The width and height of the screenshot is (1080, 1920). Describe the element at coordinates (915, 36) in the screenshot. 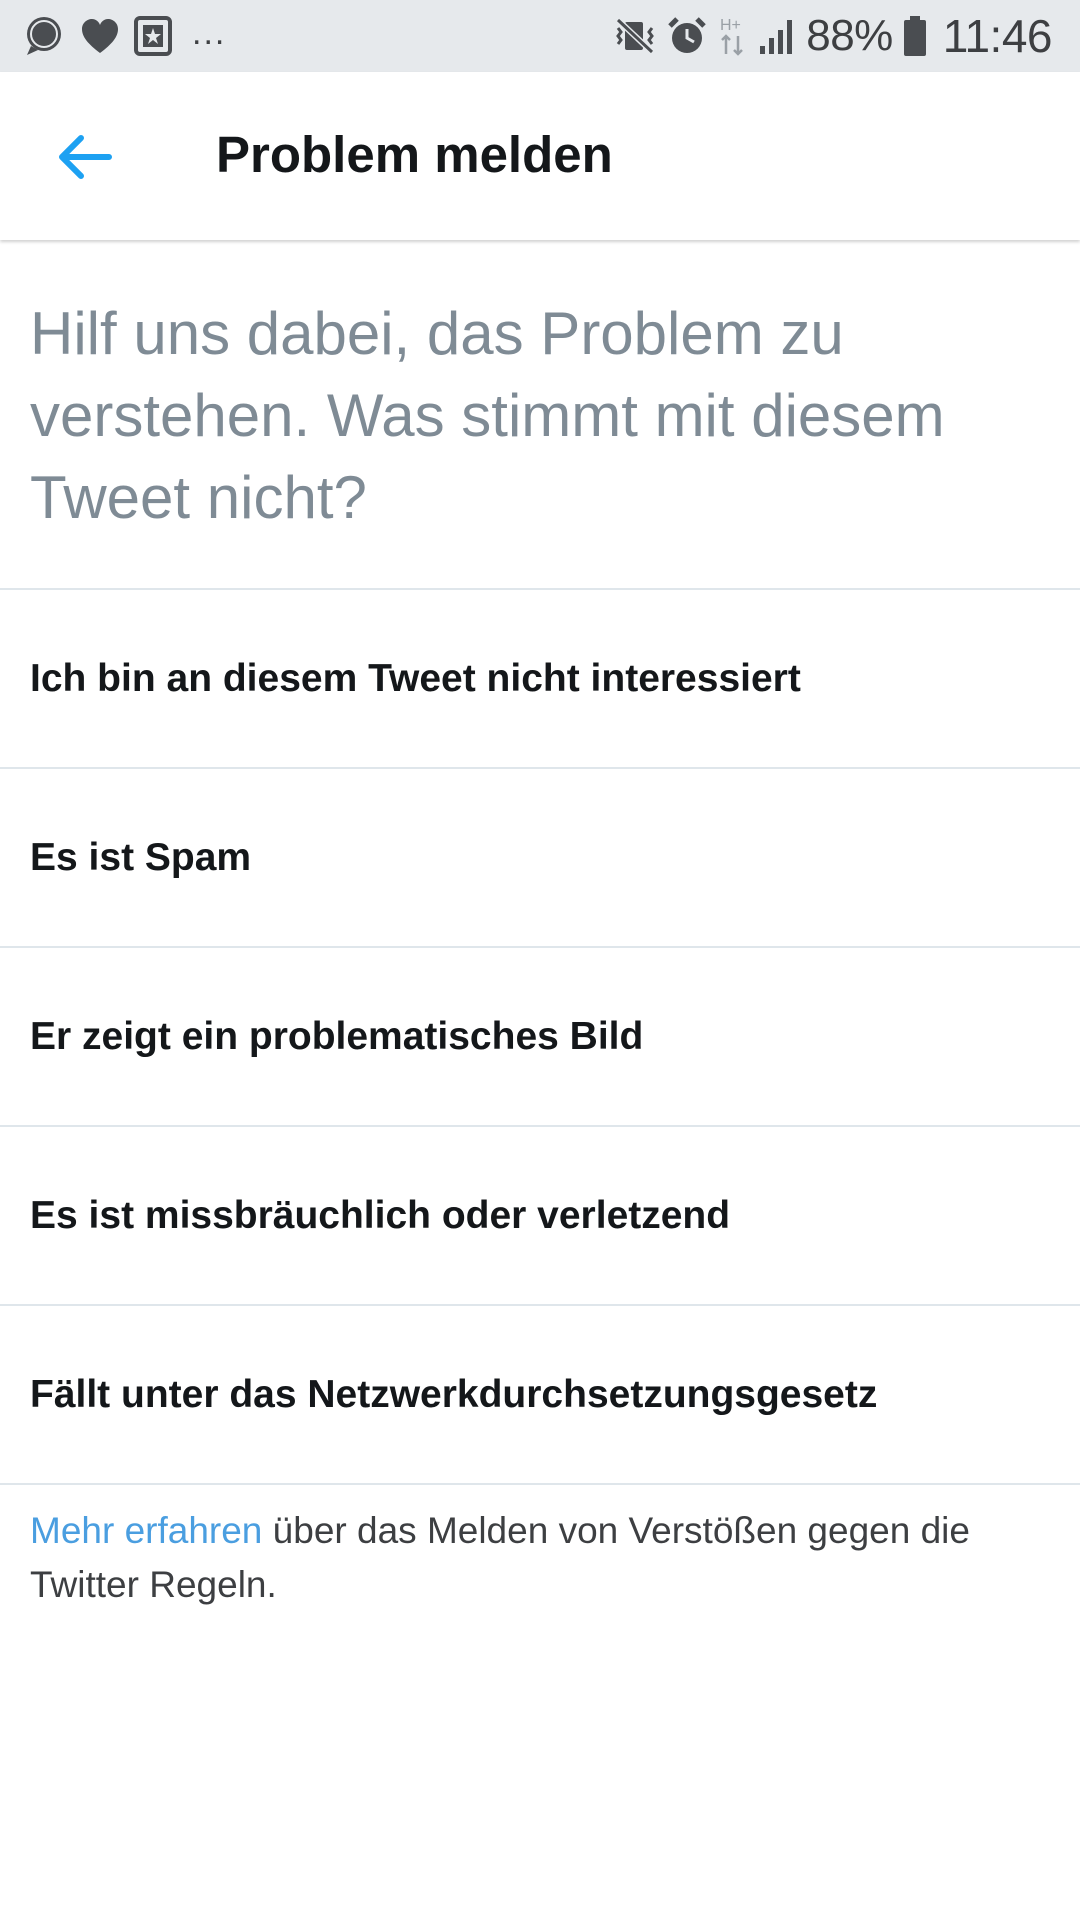

I see `battery-icon` at that location.